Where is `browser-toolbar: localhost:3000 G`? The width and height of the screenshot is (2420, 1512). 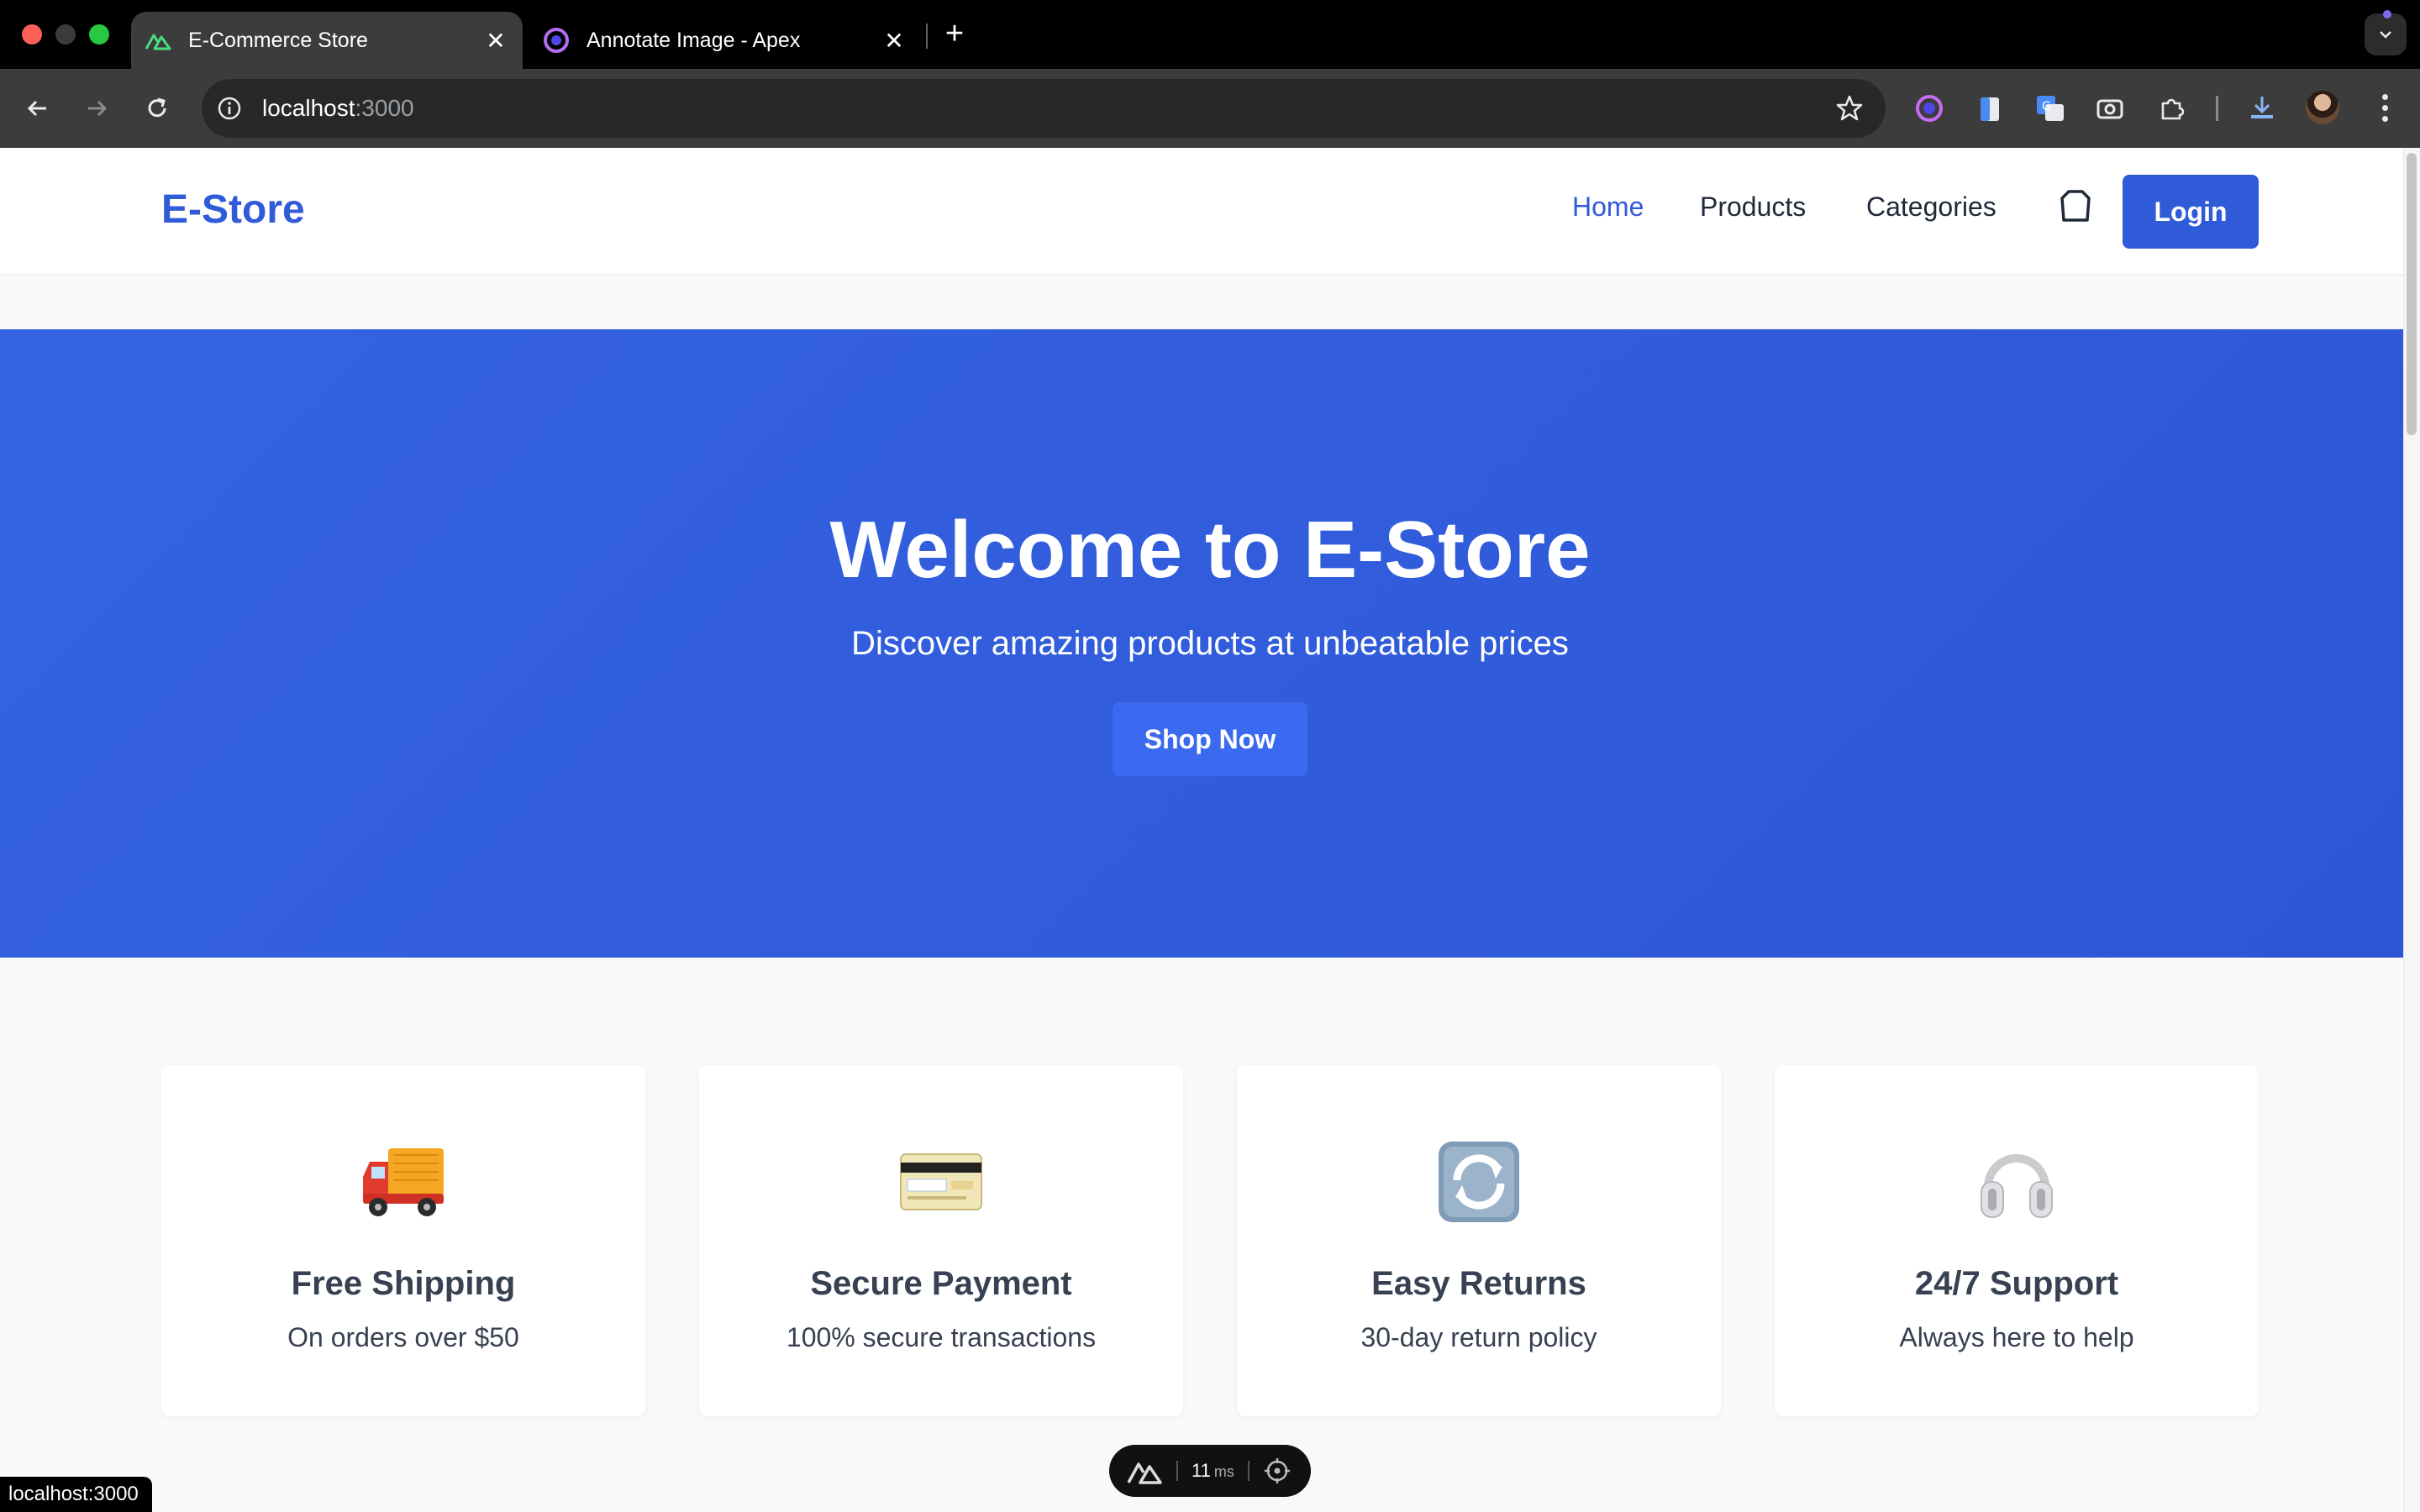 browser-toolbar: localhost:3000 G is located at coordinates (1210, 108).